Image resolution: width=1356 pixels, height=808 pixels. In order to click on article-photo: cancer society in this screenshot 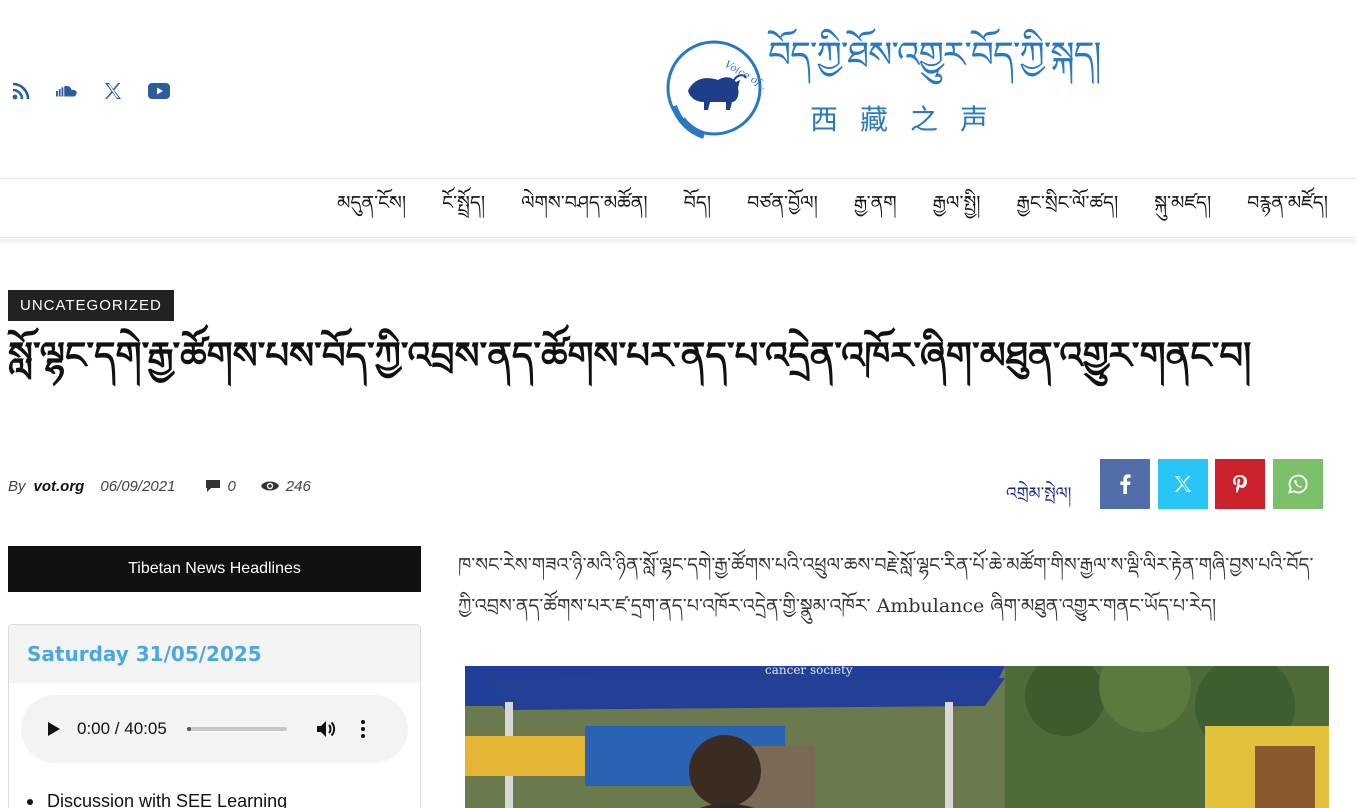, I will do `click(897, 737)`.